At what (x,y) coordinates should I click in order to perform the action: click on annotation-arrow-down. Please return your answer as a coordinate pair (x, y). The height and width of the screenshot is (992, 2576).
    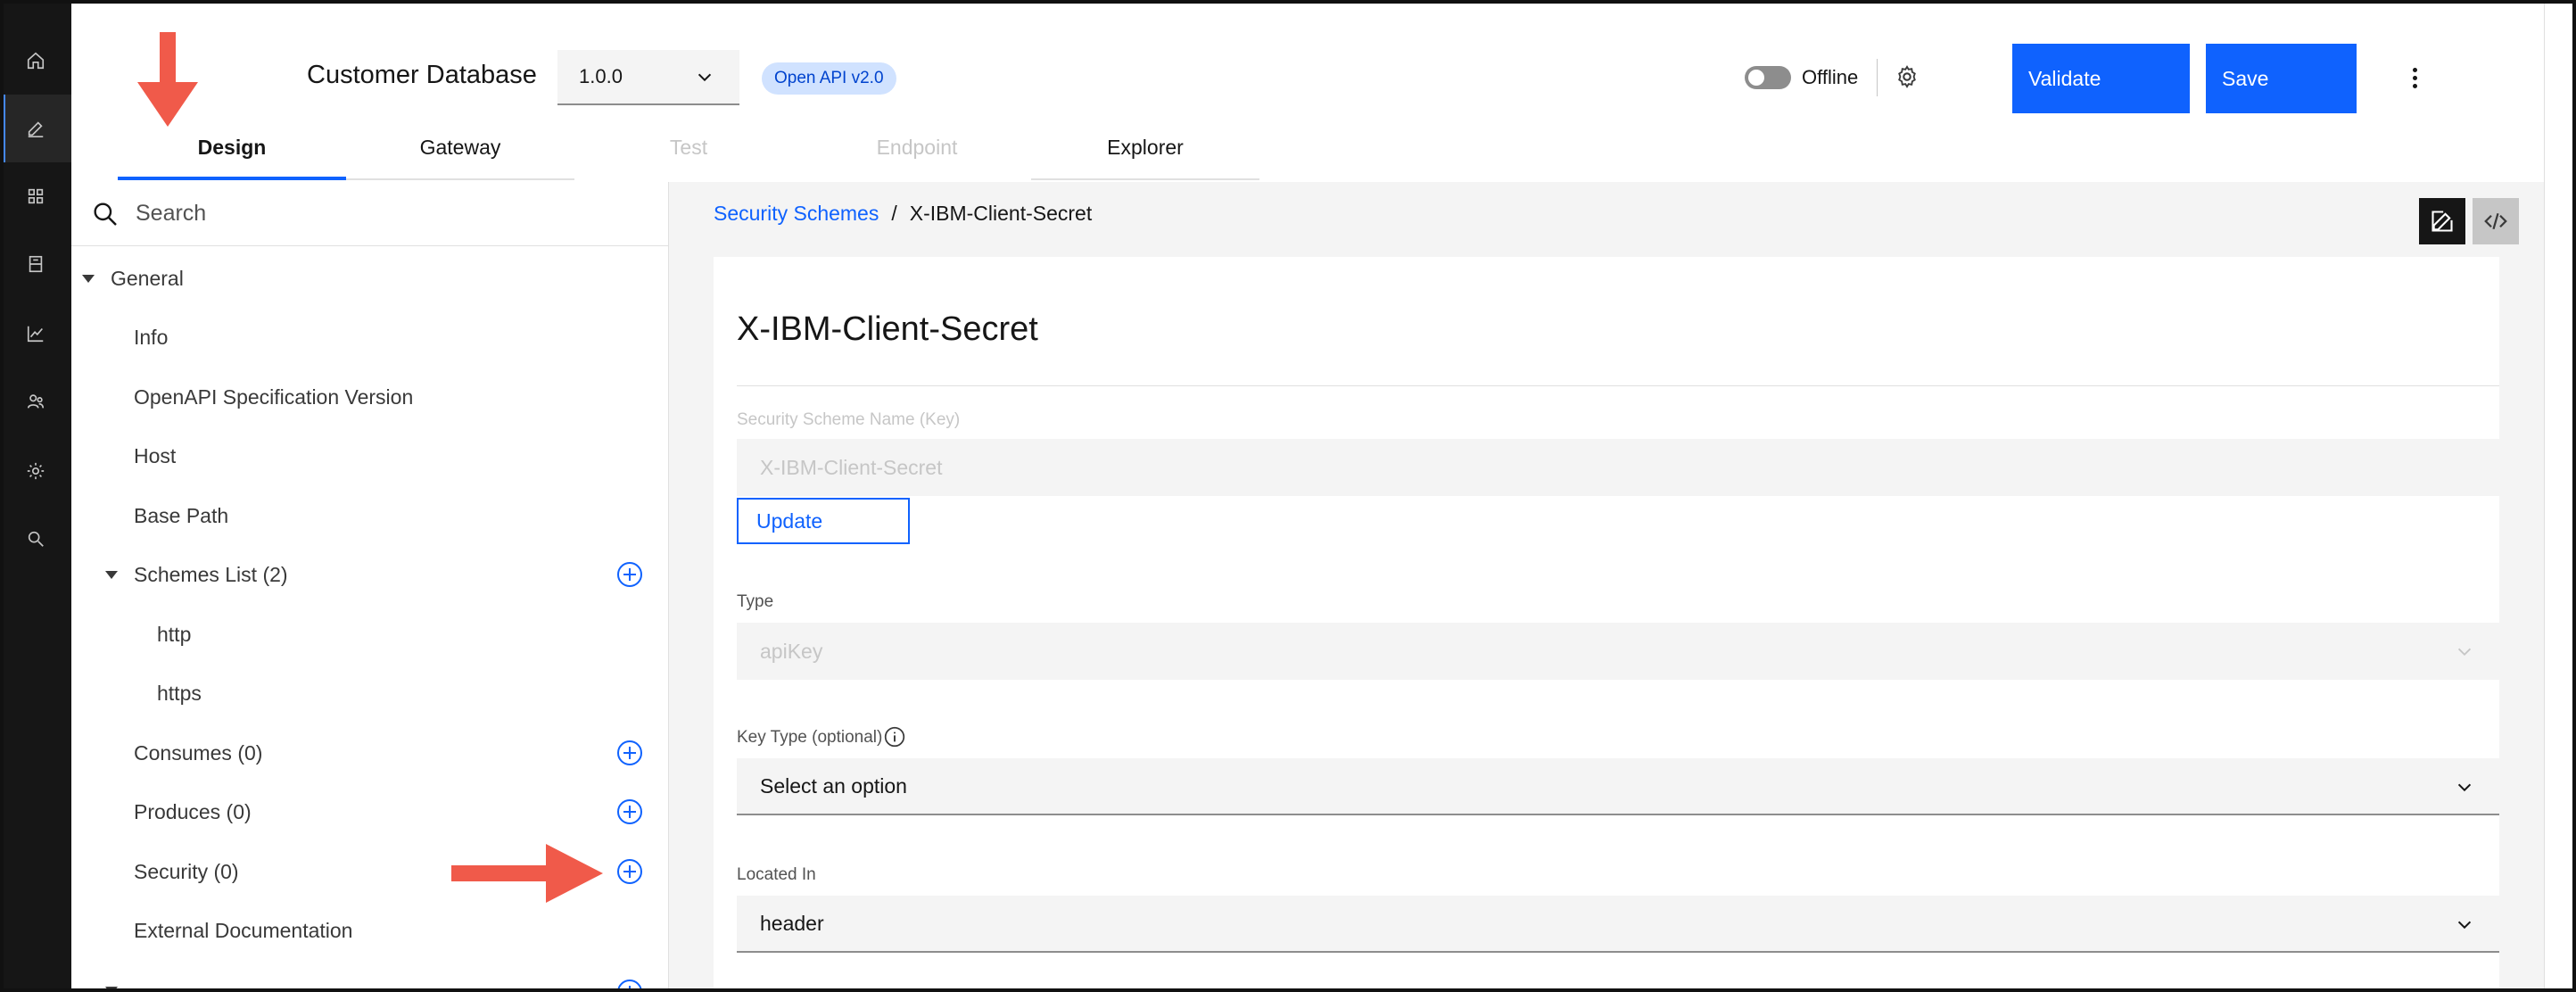
    Looking at the image, I should click on (168, 79).